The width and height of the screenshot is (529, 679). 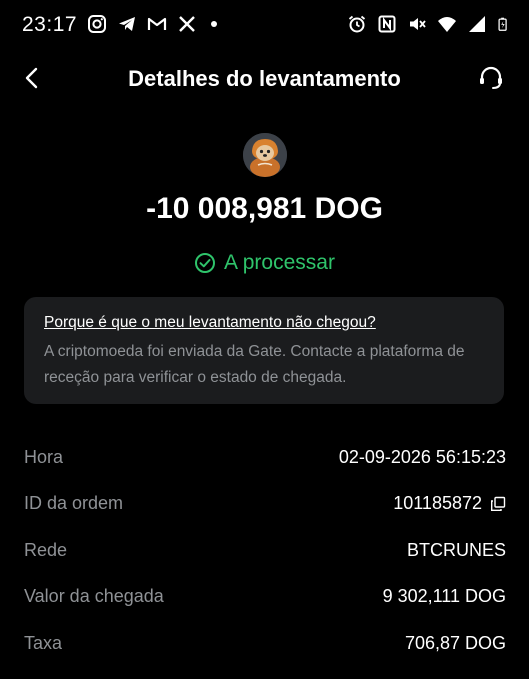 I want to click on battery-icon, so click(x=502, y=24).